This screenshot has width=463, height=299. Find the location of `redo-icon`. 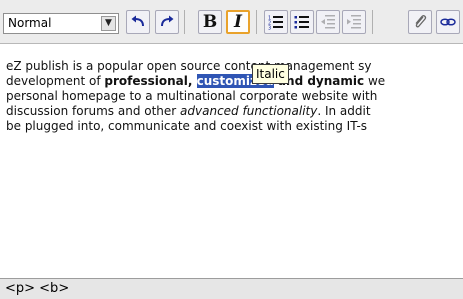

redo-icon is located at coordinates (167, 21).